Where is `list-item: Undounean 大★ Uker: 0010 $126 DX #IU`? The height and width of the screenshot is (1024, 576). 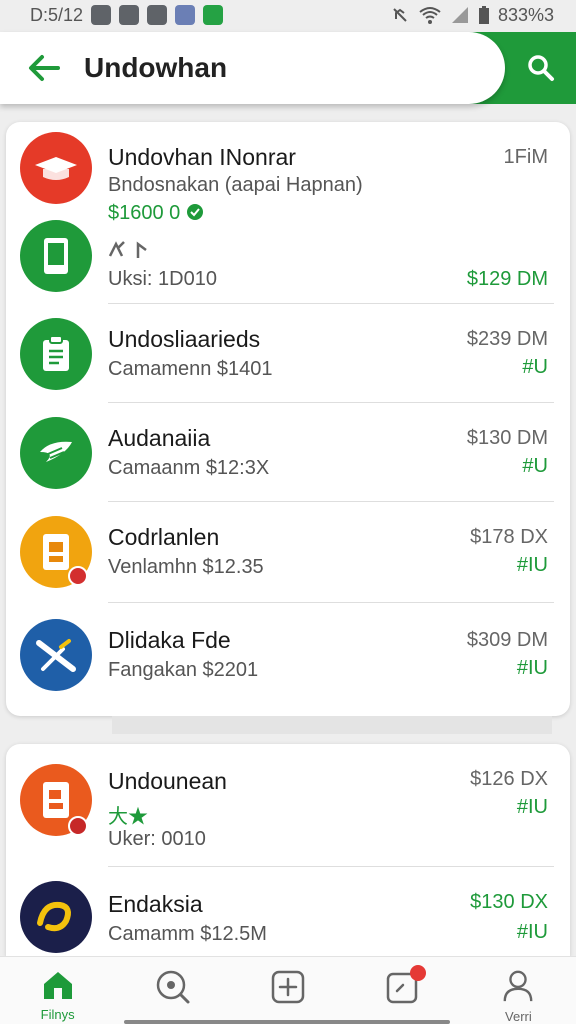 list-item: Undounean 大★ Uker: 0010 $126 DX #IU is located at coordinates (288, 805).